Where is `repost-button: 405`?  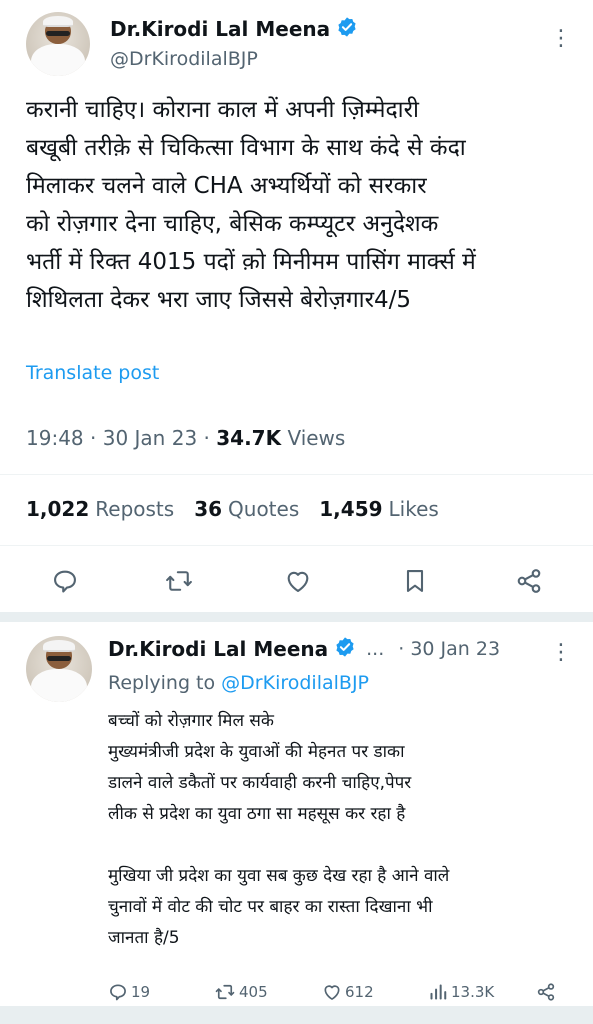 repost-button: 405 is located at coordinates (241, 992).